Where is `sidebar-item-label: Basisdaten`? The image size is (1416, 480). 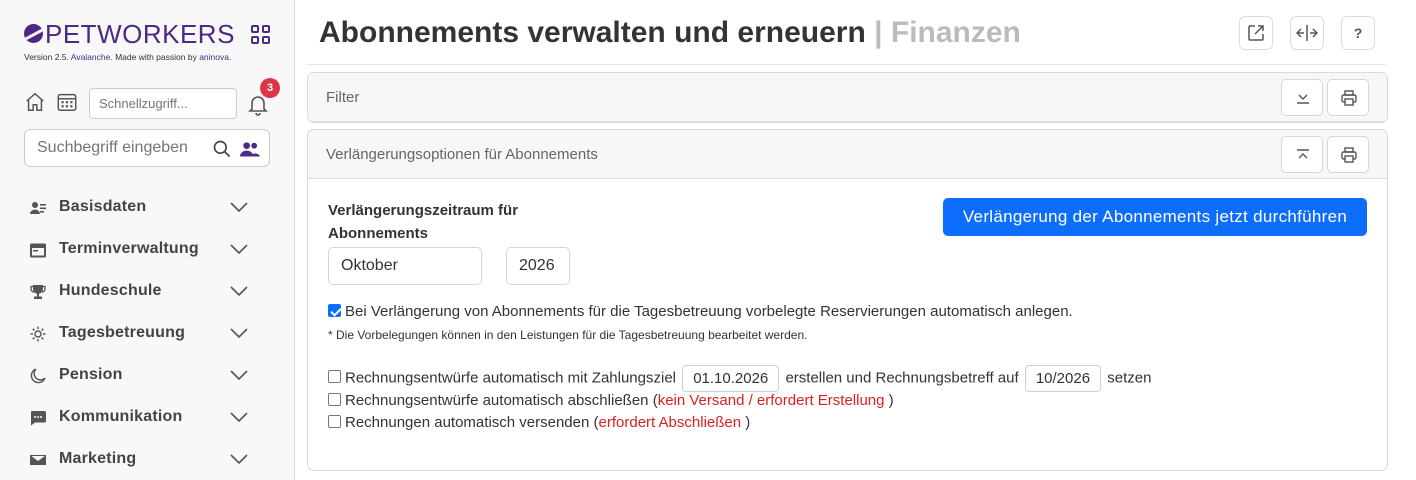
sidebar-item-label: Basisdaten is located at coordinates (103, 206).